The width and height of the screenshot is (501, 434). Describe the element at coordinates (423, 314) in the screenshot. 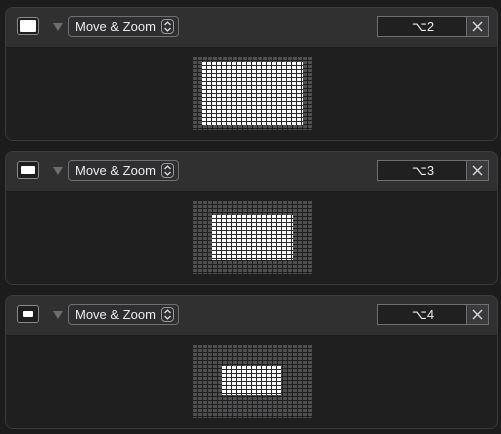

I see `shortcut-field: ⌥4` at that location.